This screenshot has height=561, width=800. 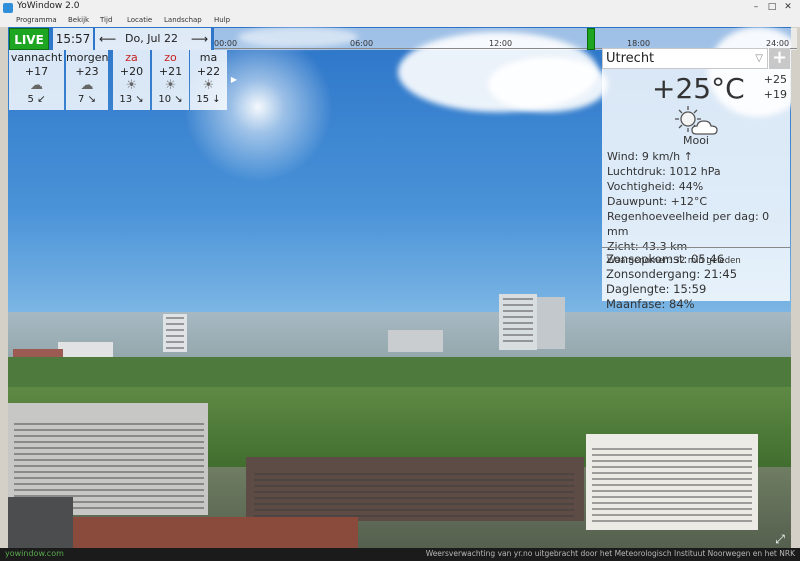 I want to click on day-temp: +21, so click(x=170, y=71).